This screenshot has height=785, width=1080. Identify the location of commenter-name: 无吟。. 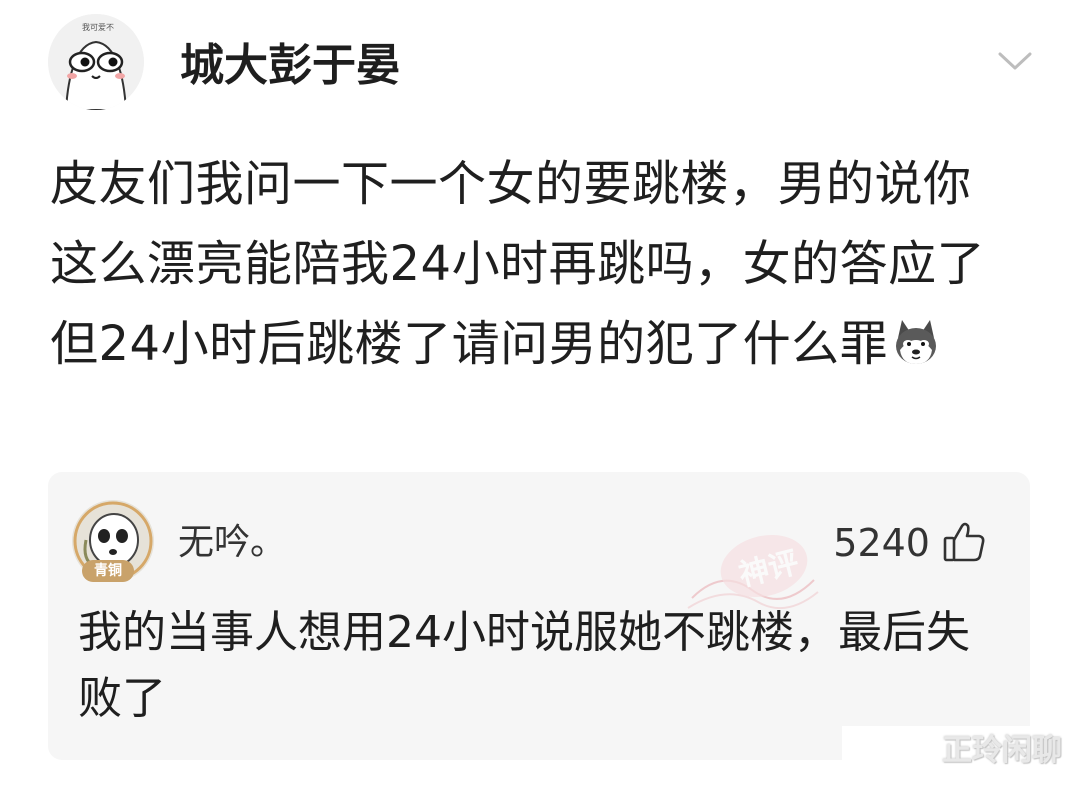
(232, 543).